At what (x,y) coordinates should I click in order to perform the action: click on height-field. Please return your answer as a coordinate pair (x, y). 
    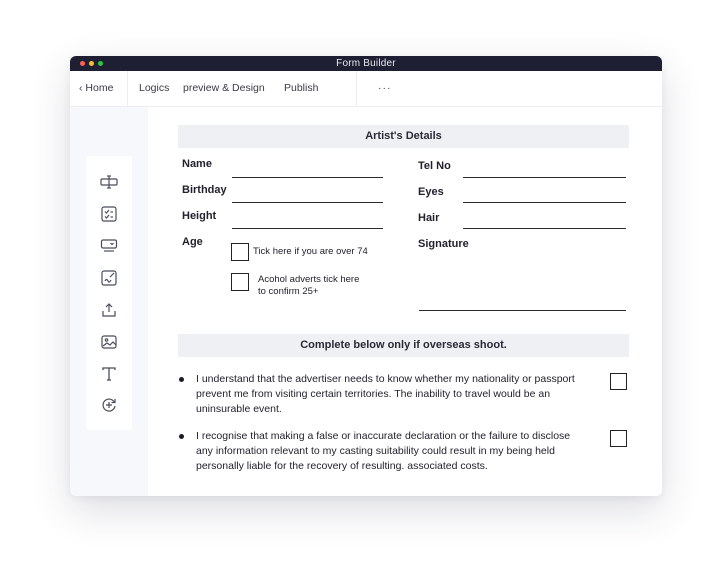
    Looking at the image, I should click on (307, 228).